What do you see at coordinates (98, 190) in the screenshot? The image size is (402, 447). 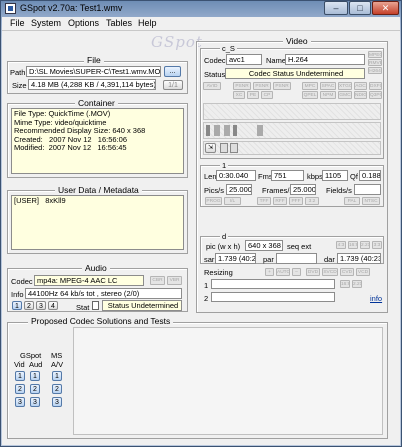 I see `userdata-group-title: User Data / Metadata` at bounding box center [98, 190].